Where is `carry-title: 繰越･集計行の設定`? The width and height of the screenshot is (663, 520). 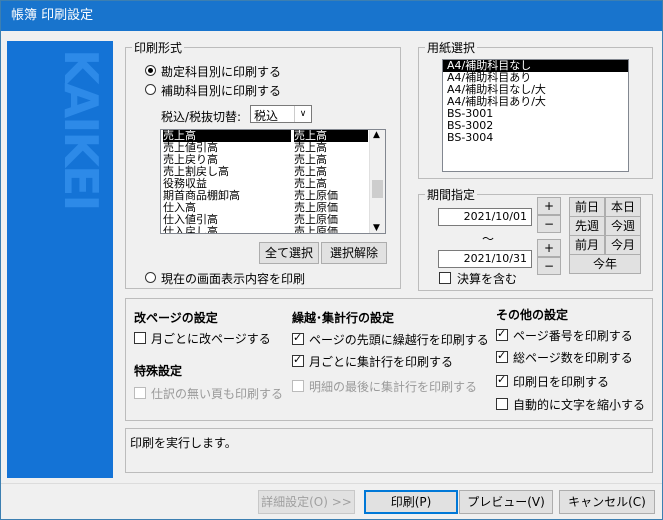
carry-title: 繰越･集計行の設定 is located at coordinates (343, 318).